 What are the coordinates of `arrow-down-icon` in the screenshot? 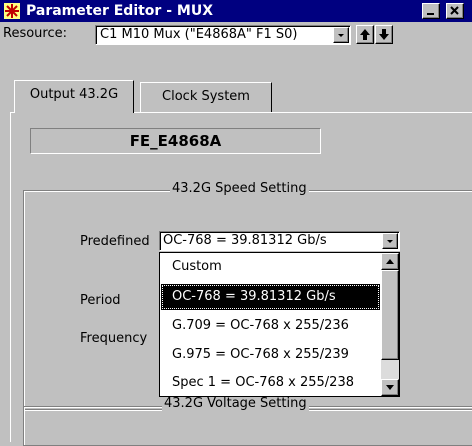 It's located at (384, 34).